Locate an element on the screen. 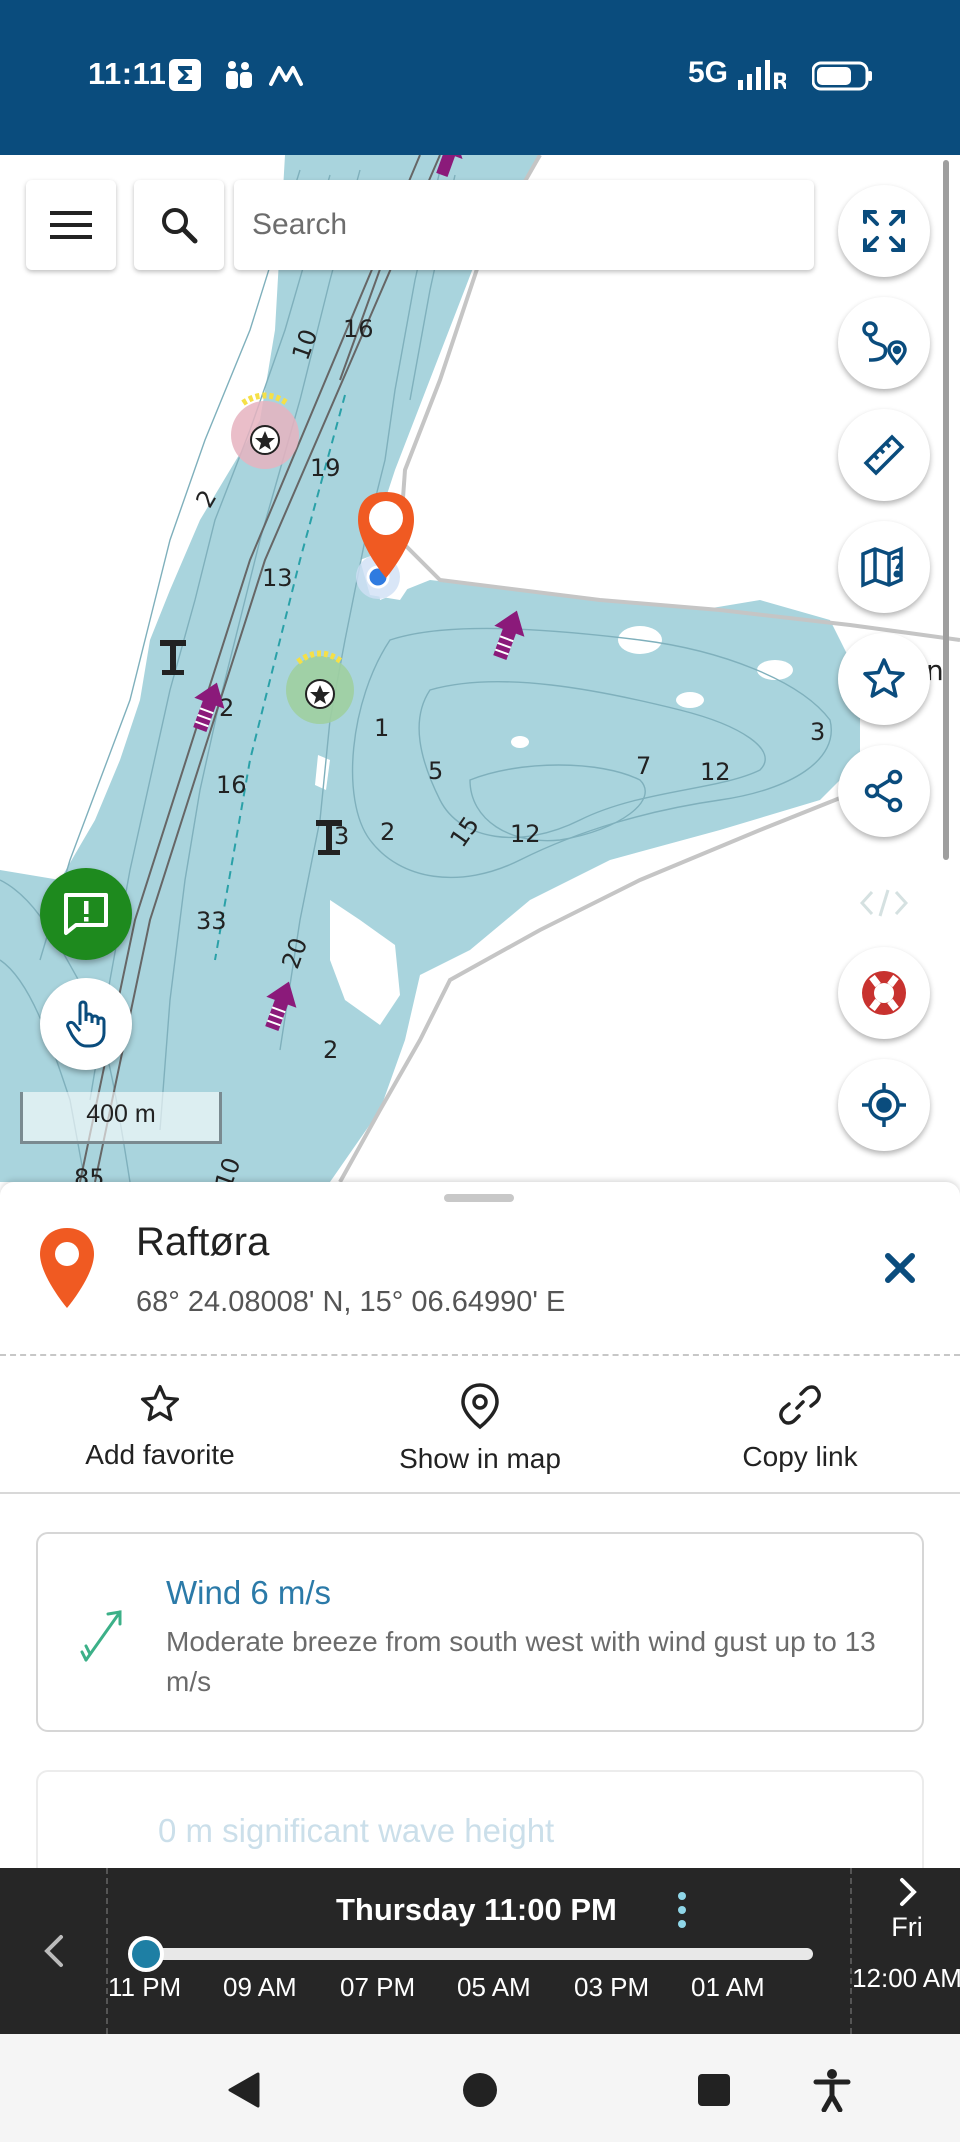 The height and width of the screenshot is (2142, 960). copy-link-label: Copy link is located at coordinates (800, 1456).